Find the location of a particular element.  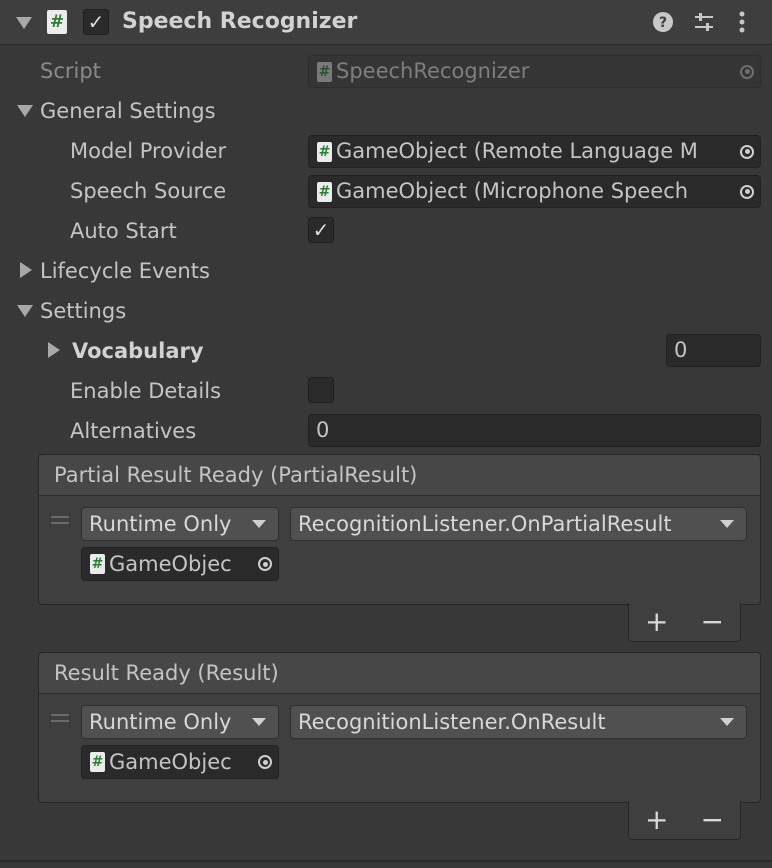

enable-details-checkbox is located at coordinates (321, 390).